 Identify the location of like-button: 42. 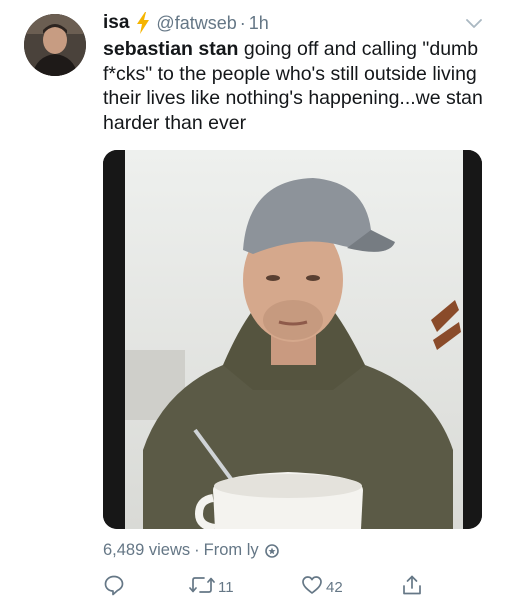
(322, 587).